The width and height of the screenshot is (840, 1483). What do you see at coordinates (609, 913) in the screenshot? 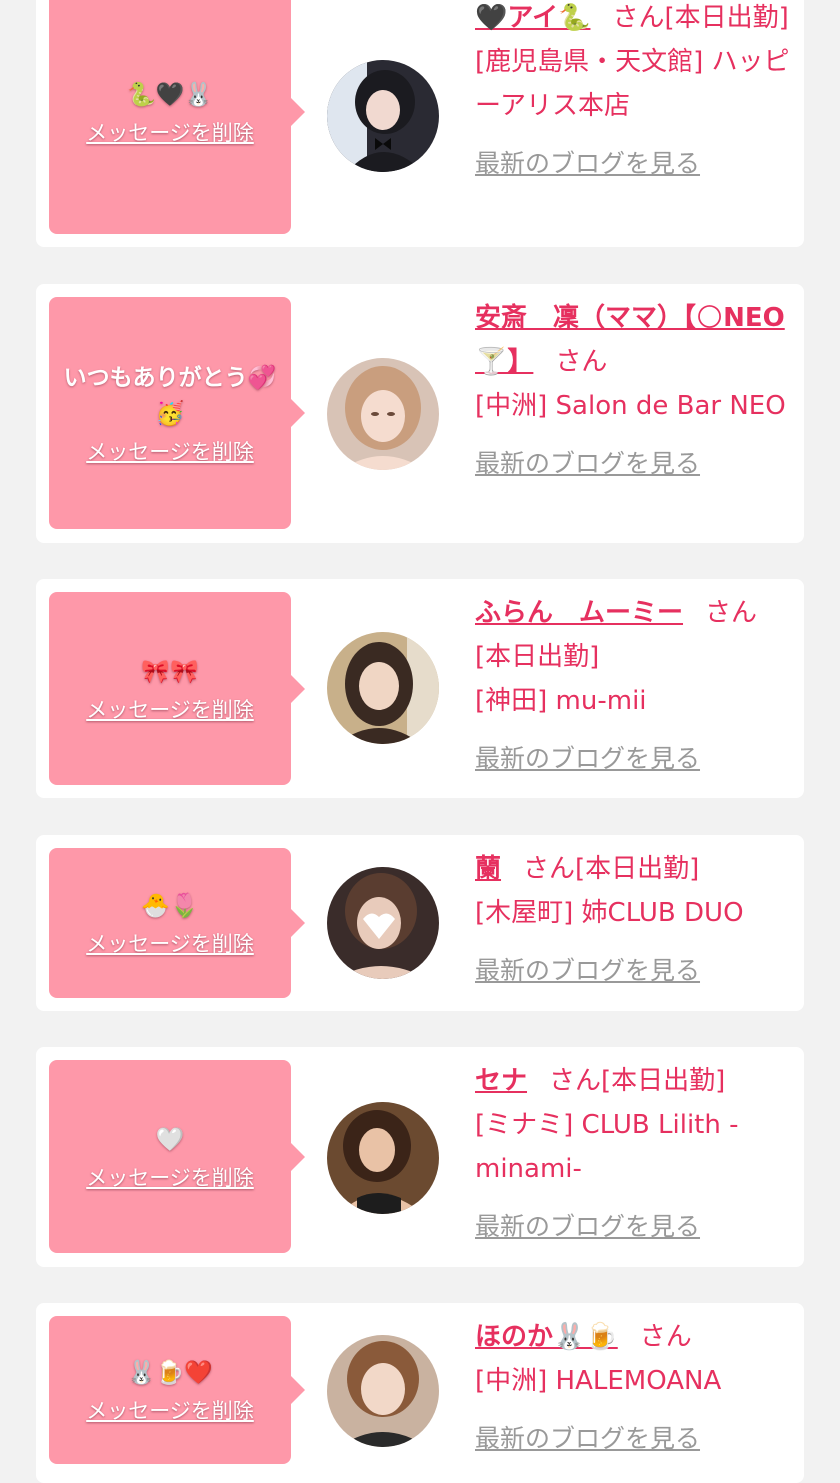
I see `location-text: [木屋町] 姉CLUB DUO` at bounding box center [609, 913].